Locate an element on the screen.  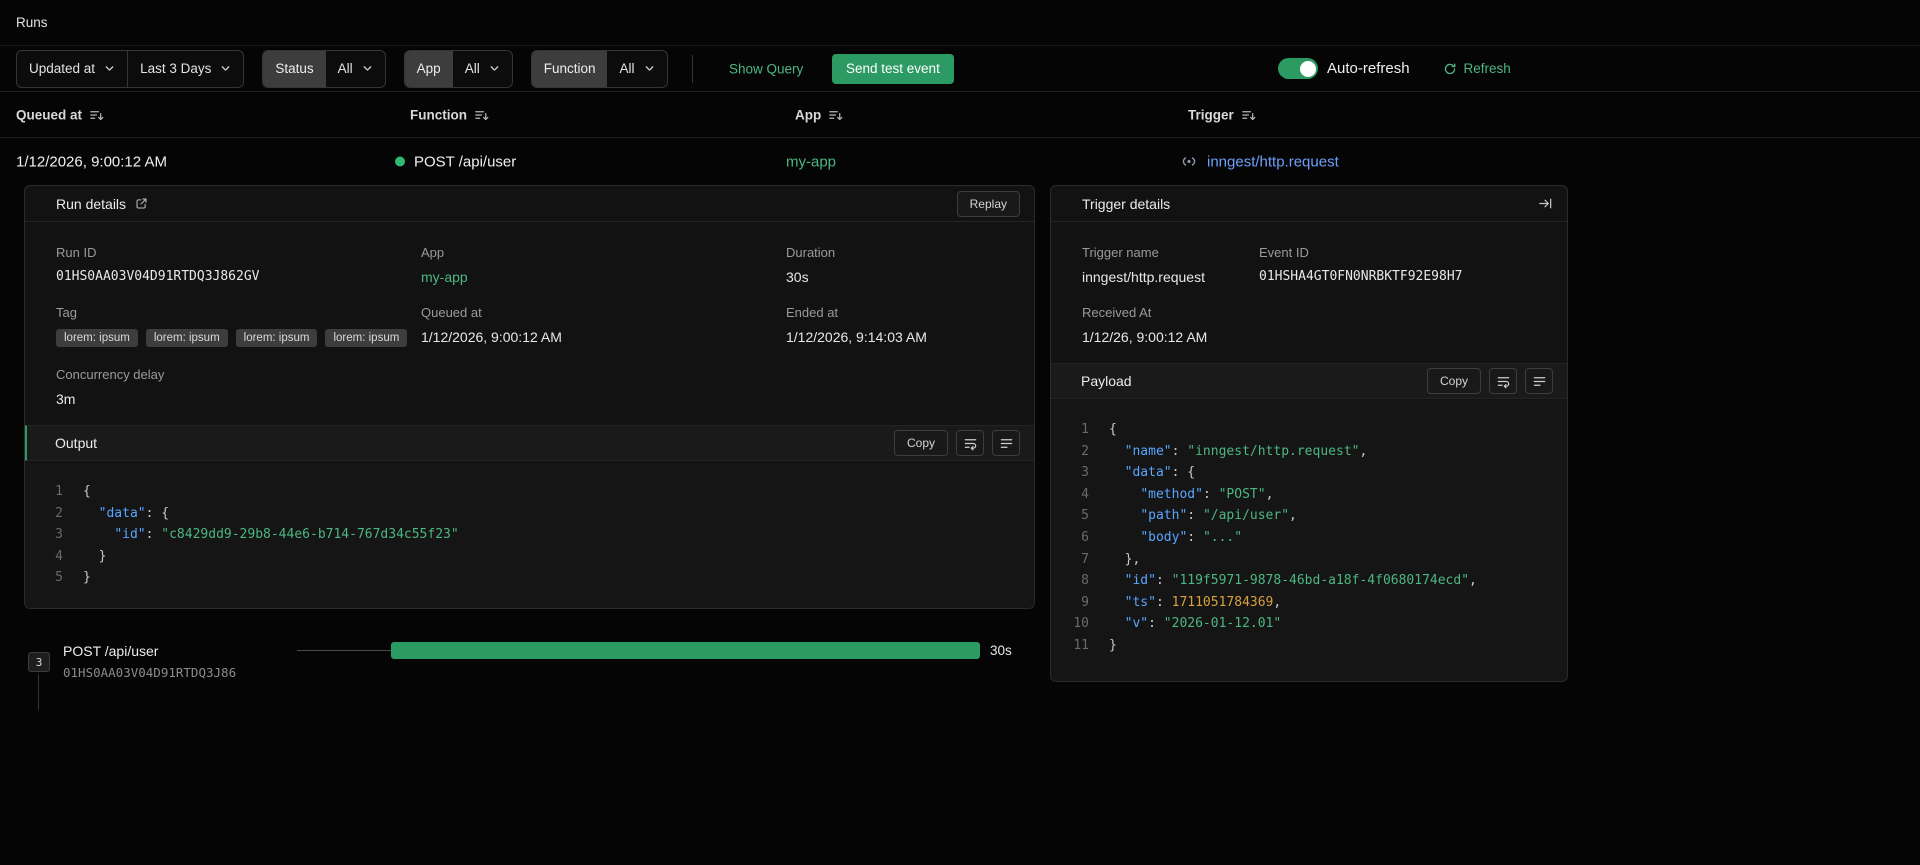
refresh-icon is located at coordinates (1449, 68).